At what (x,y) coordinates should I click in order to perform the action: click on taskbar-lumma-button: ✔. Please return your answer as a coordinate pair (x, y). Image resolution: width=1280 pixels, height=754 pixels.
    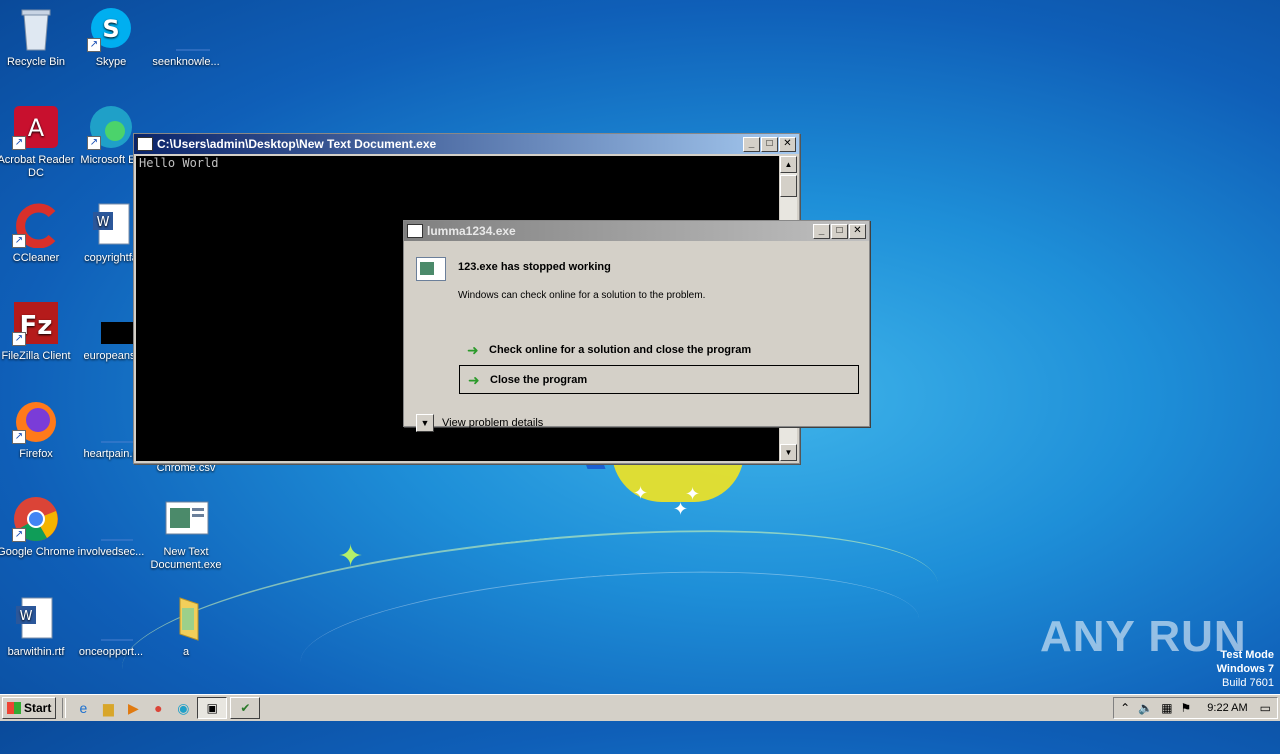
    Looking at the image, I should click on (245, 708).